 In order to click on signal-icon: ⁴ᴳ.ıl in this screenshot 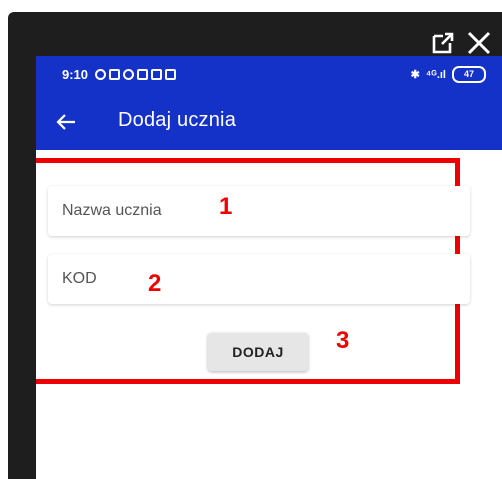, I will do `click(435, 74)`.